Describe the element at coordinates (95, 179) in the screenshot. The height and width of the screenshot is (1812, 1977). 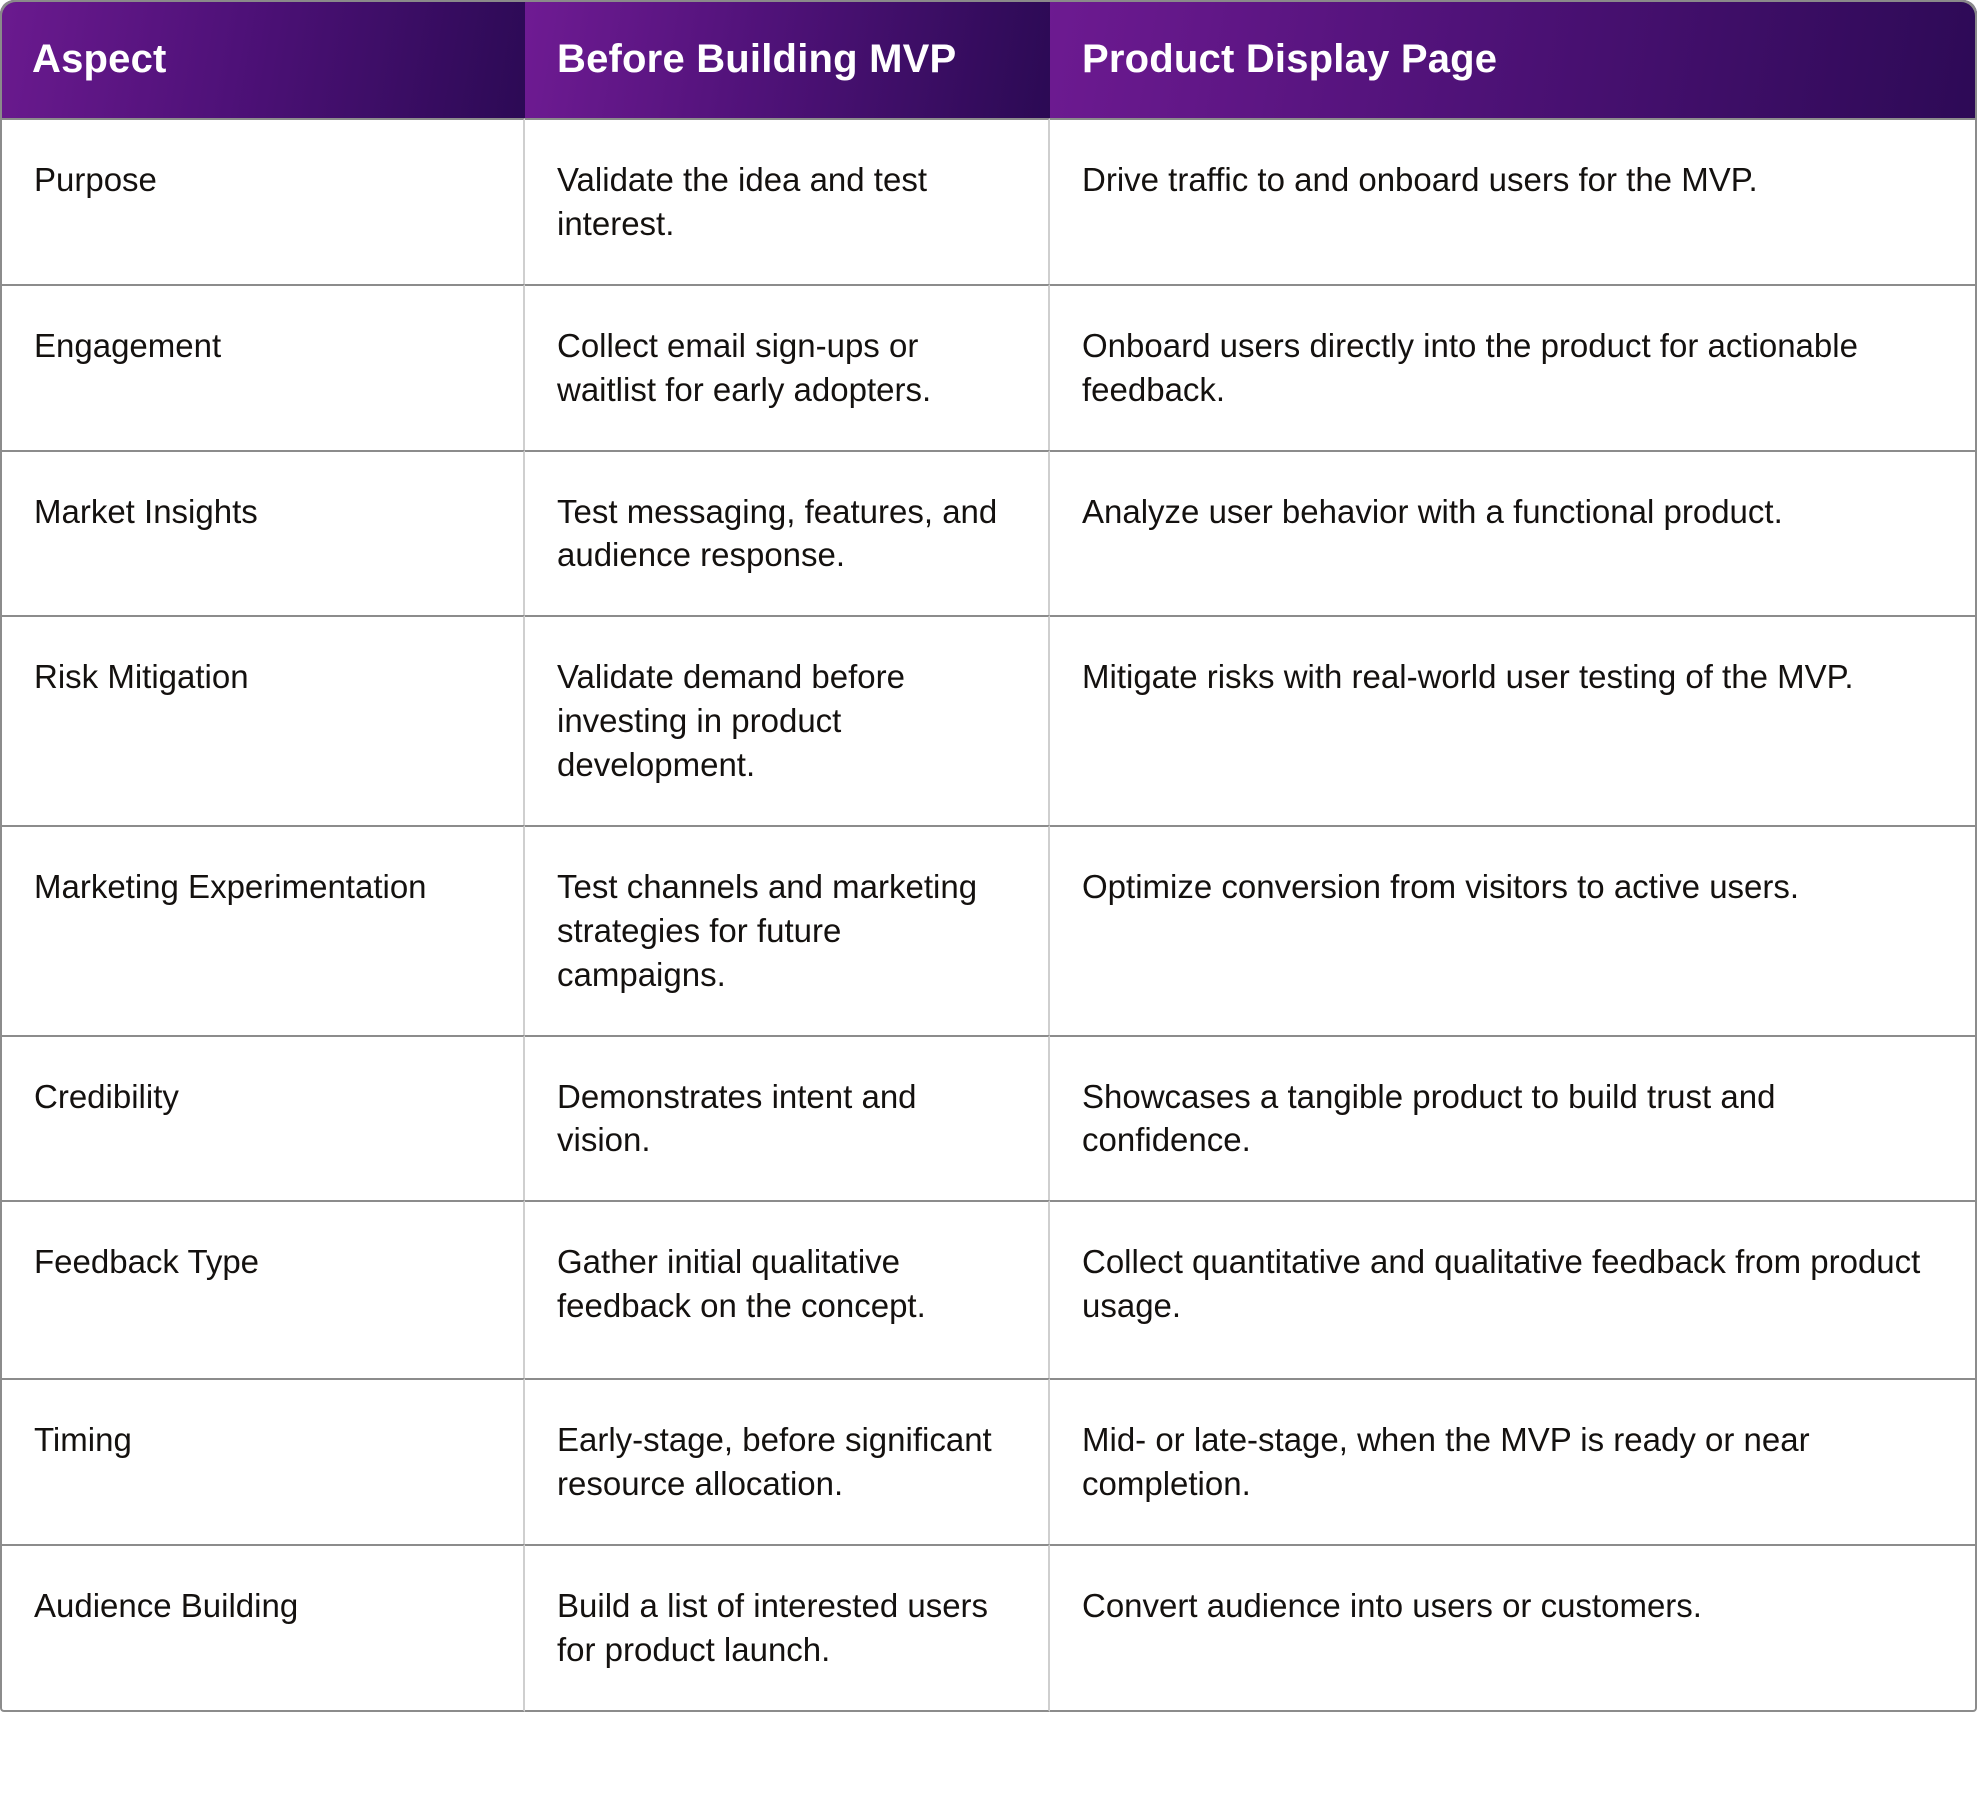
I see `cell-aspect-text: Purpose` at that location.